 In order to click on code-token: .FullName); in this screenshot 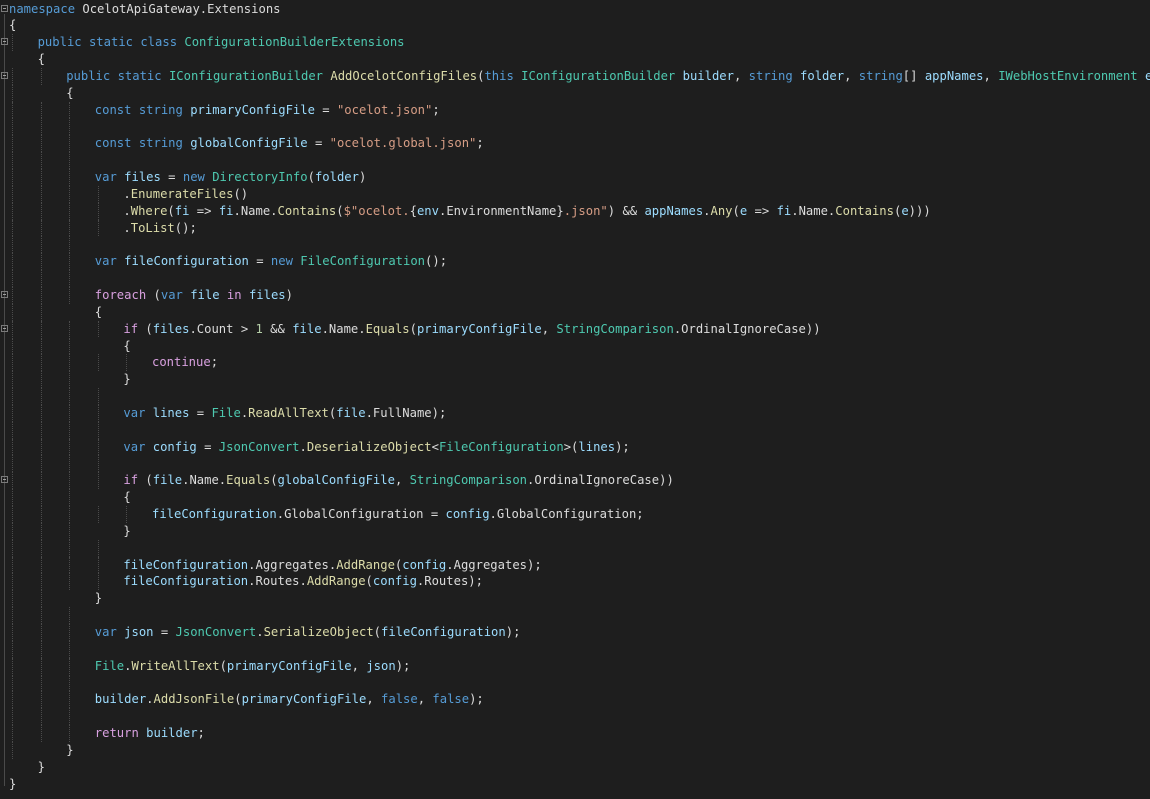, I will do `click(406, 412)`.